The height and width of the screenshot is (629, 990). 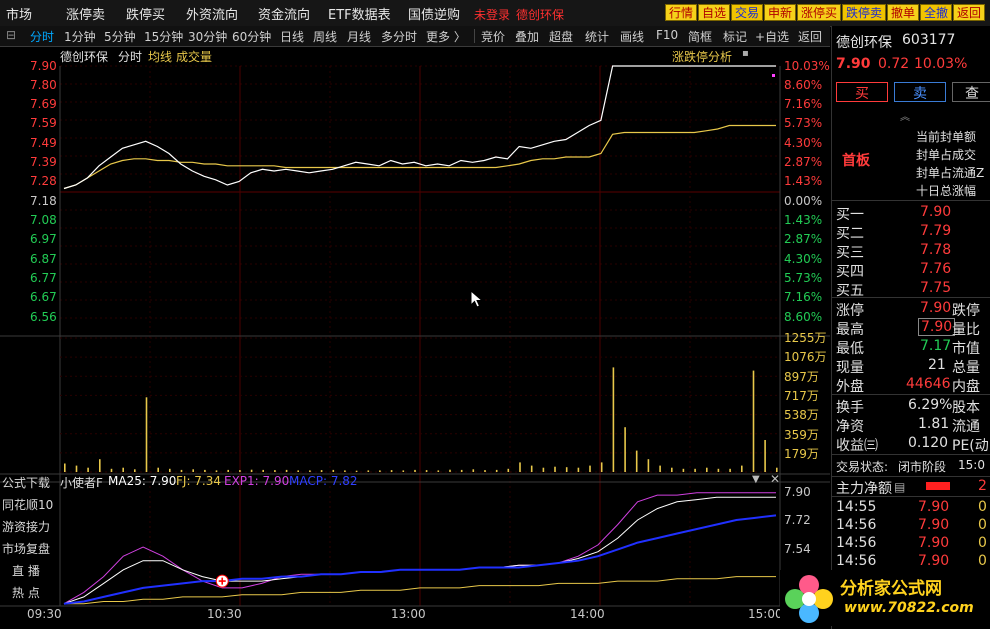 What do you see at coordinates (667, 35) in the screenshot?
I see `btn-f10: F10` at bounding box center [667, 35].